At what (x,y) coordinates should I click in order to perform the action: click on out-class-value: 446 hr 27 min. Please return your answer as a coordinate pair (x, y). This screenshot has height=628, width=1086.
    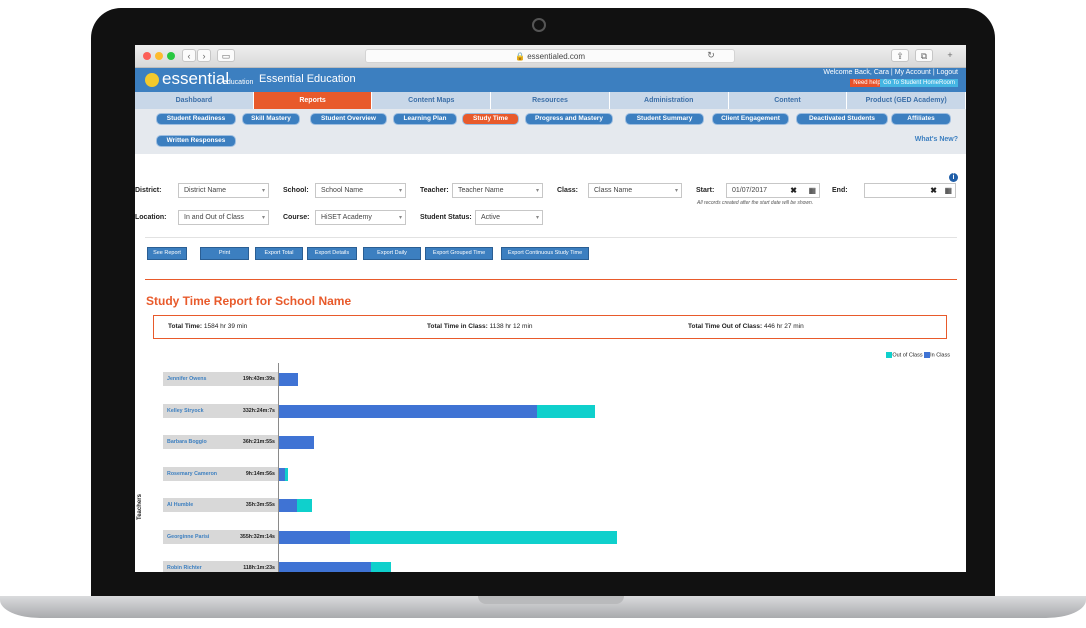
    Looking at the image, I should click on (783, 326).